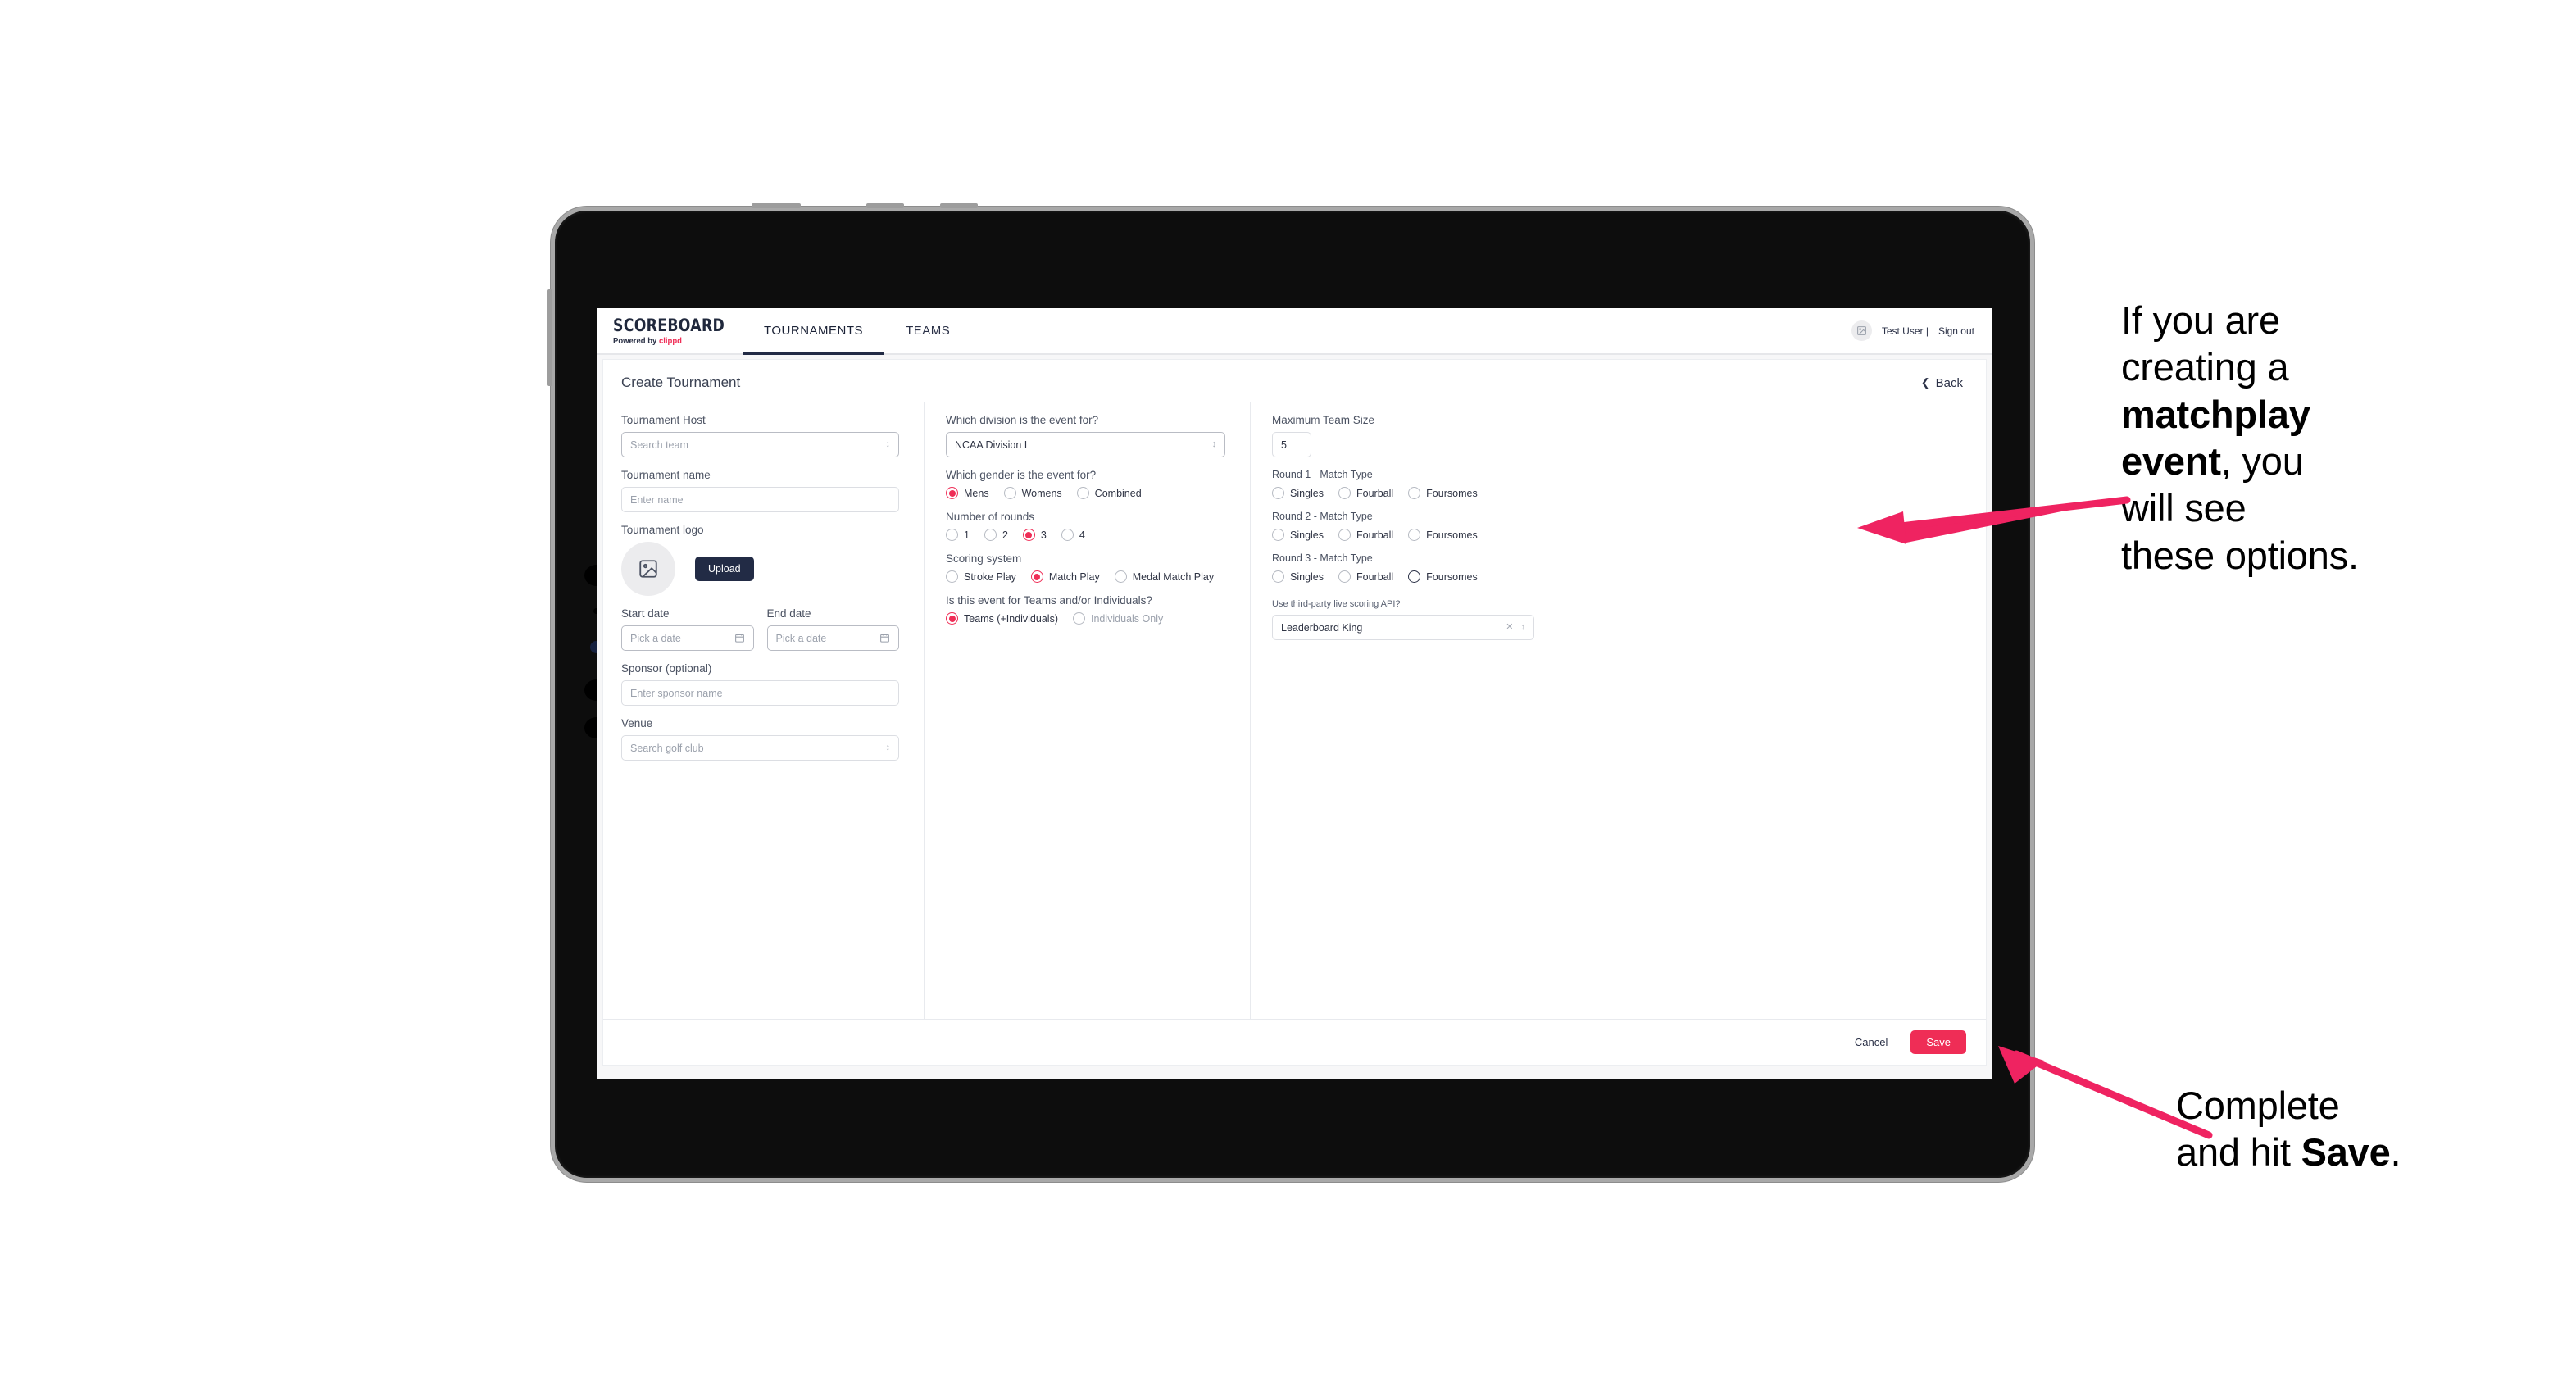  Describe the element at coordinates (1322, 627) in the screenshot. I see `live-scoring-api-value: Leaderboard King` at that location.